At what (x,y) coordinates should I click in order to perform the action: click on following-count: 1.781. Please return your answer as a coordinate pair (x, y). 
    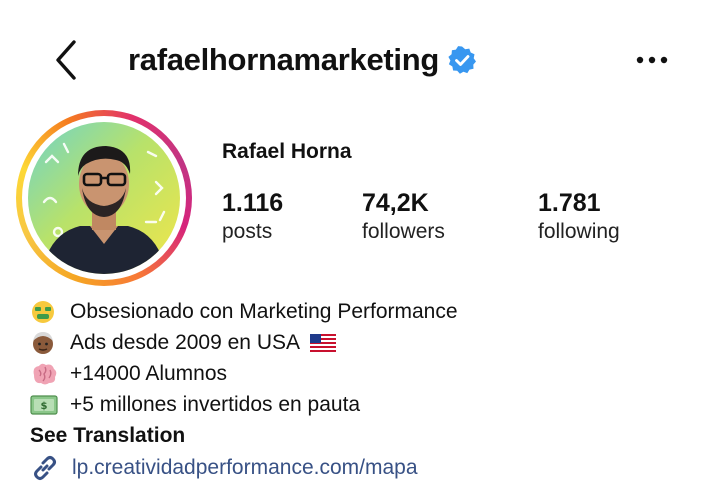
    Looking at the image, I should click on (569, 203).